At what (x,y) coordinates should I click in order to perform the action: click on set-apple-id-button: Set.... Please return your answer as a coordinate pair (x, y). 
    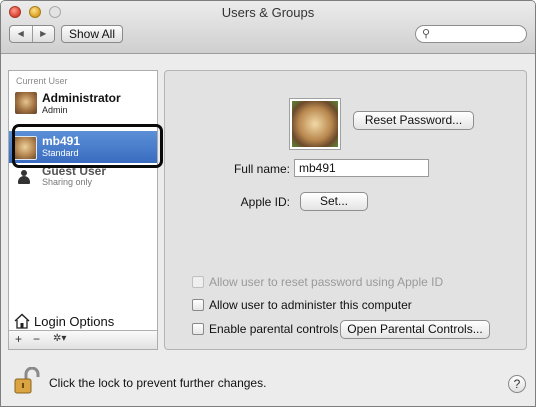
    Looking at the image, I should click on (334, 201).